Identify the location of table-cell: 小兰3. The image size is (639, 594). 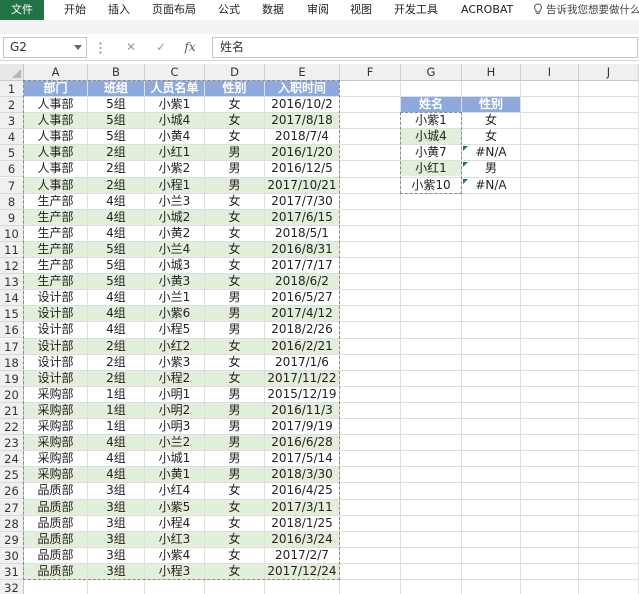
(174, 201).